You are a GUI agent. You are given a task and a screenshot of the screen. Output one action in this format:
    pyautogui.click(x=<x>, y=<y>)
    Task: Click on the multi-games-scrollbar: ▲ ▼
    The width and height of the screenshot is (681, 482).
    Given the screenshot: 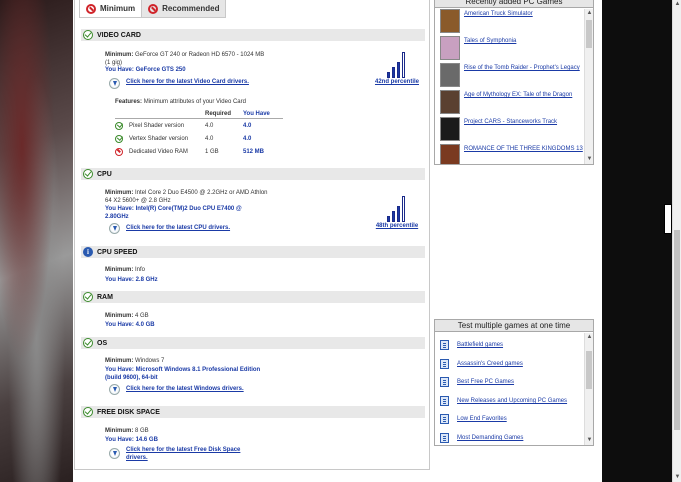 What is the action you would take?
    pyautogui.click(x=588, y=389)
    